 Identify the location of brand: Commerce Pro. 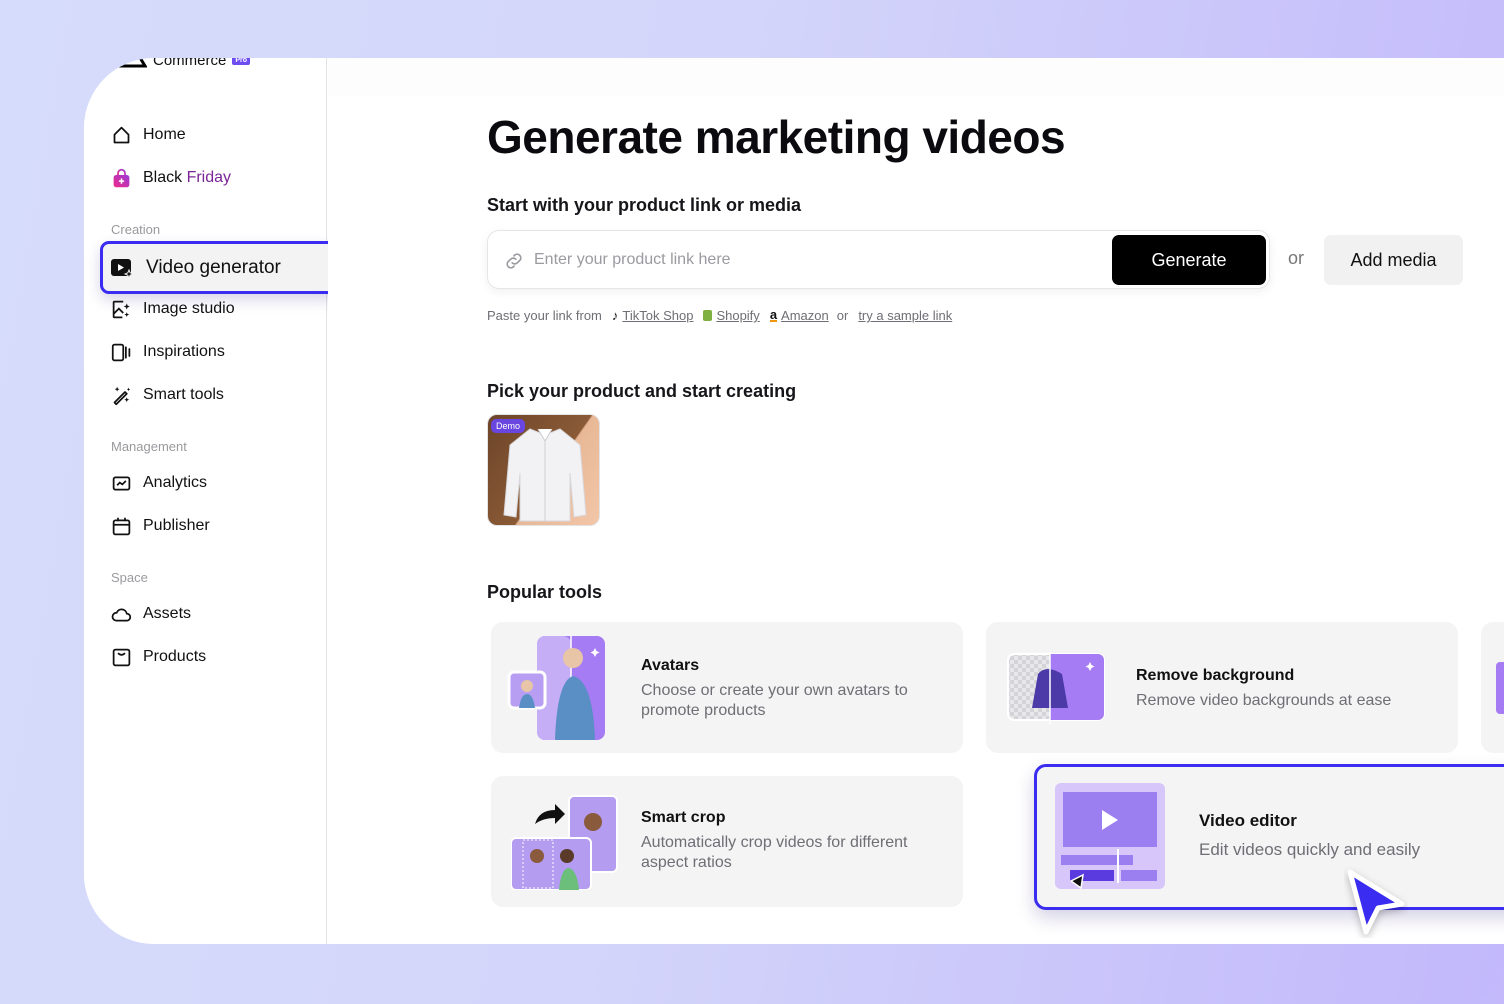
(181, 63).